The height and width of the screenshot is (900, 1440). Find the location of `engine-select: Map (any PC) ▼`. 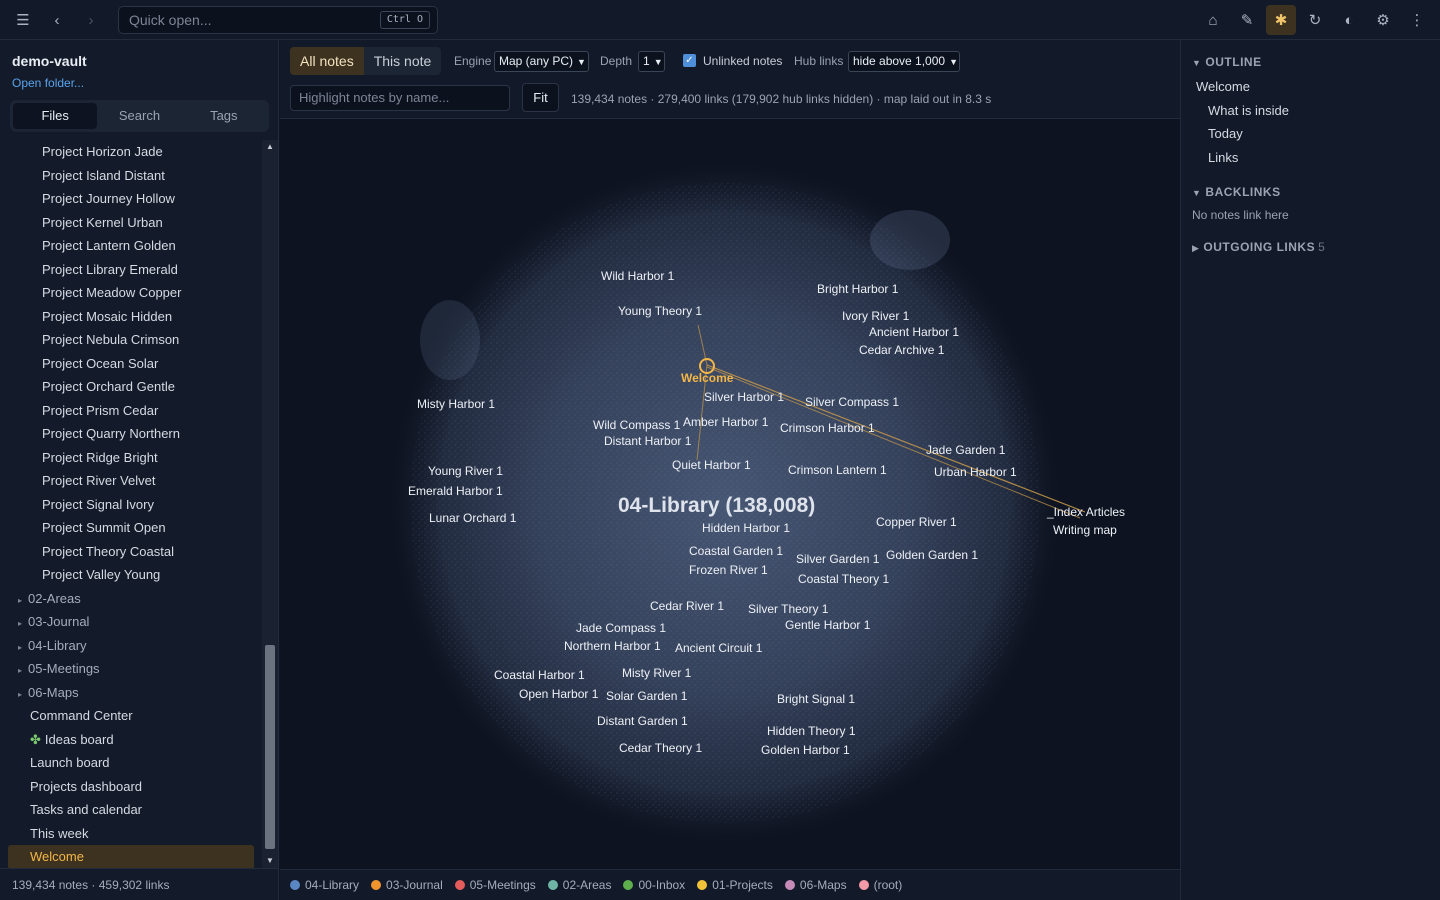

engine-select: Map (any PC) ▼ is located at coordinates (541, 61).